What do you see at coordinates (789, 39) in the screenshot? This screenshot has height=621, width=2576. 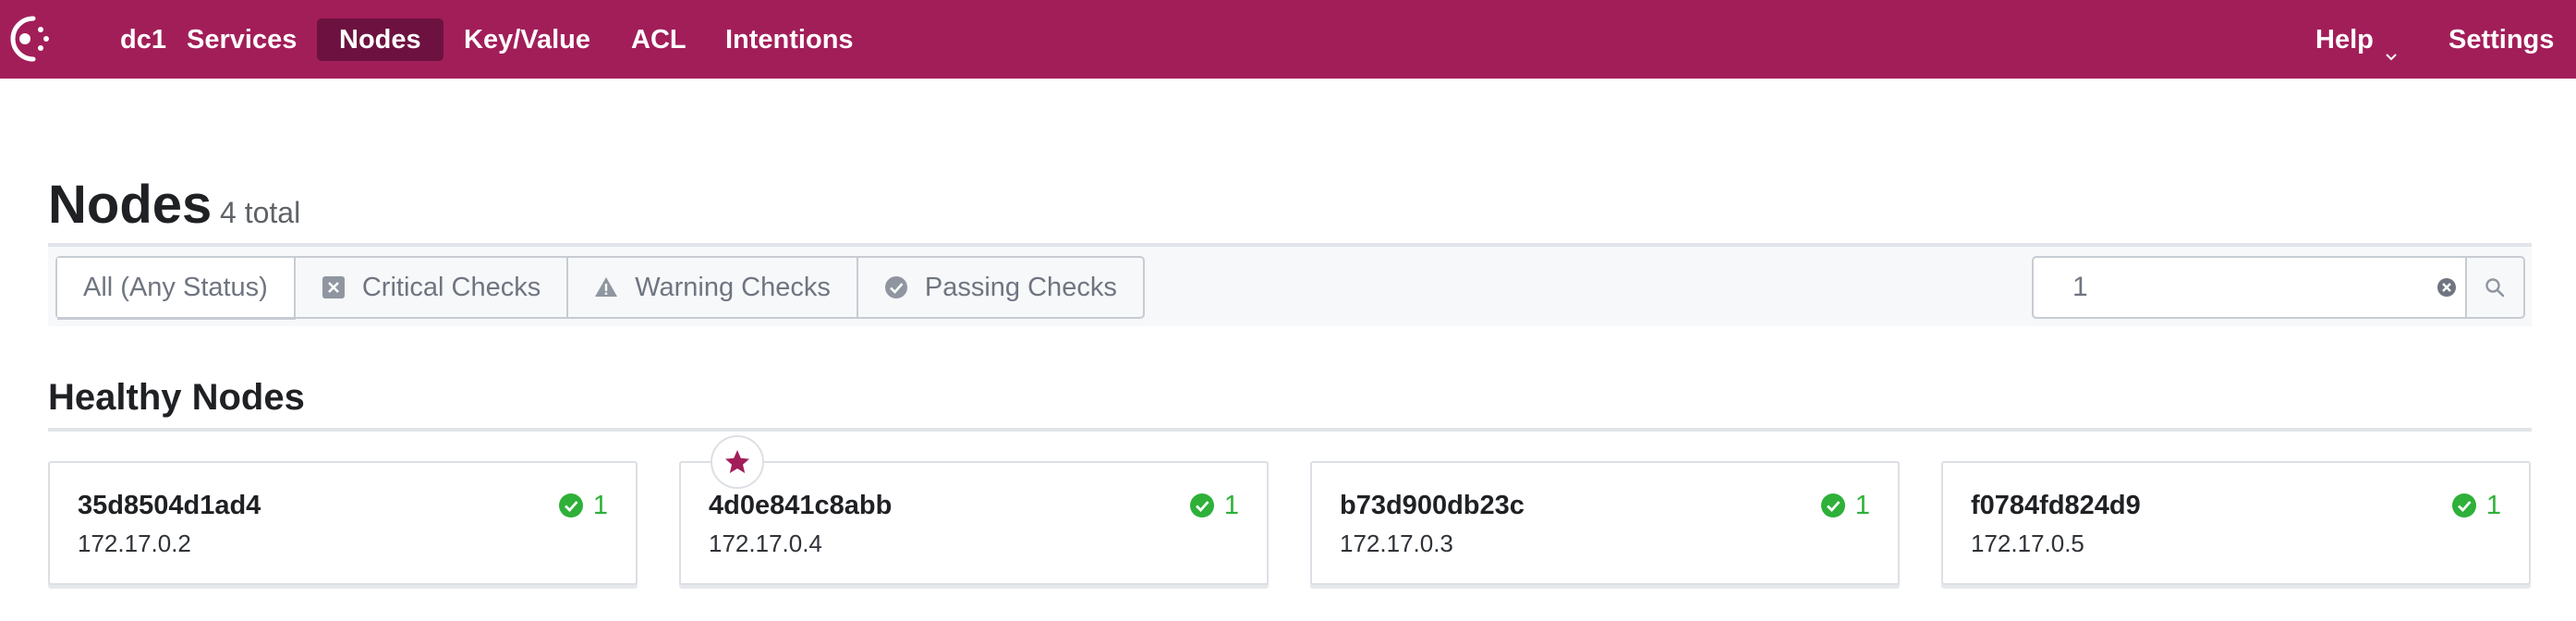 I see `nav-intentions: Intentions` at bounding box center [789, 39].